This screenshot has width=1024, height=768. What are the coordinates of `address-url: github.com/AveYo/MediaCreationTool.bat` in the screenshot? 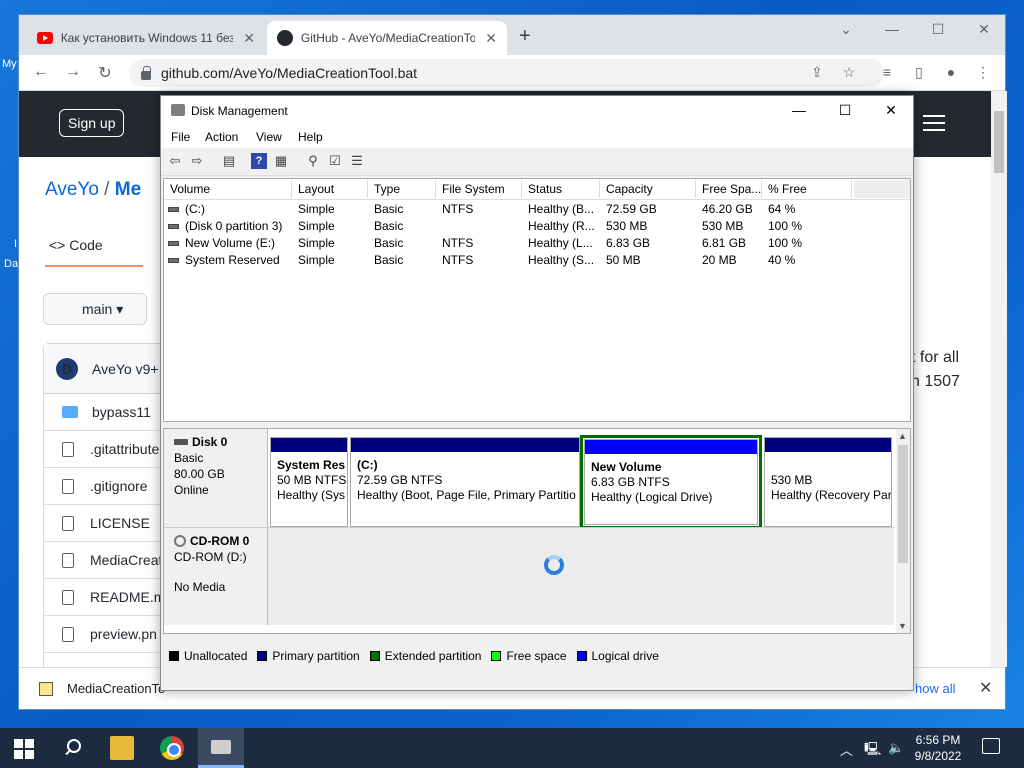 It's located at (289, 73).